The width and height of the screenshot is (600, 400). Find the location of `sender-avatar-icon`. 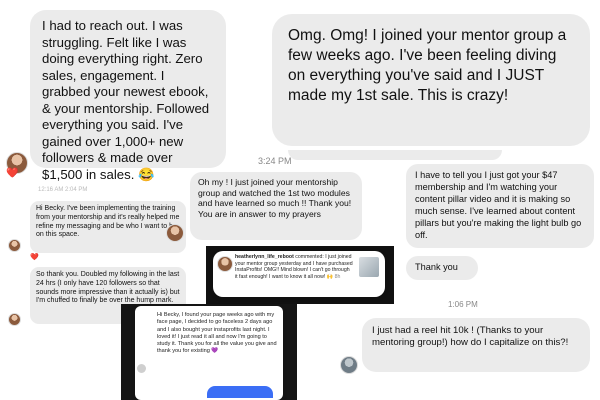

sender-avatar-icon is located at coordinates (141, 368).